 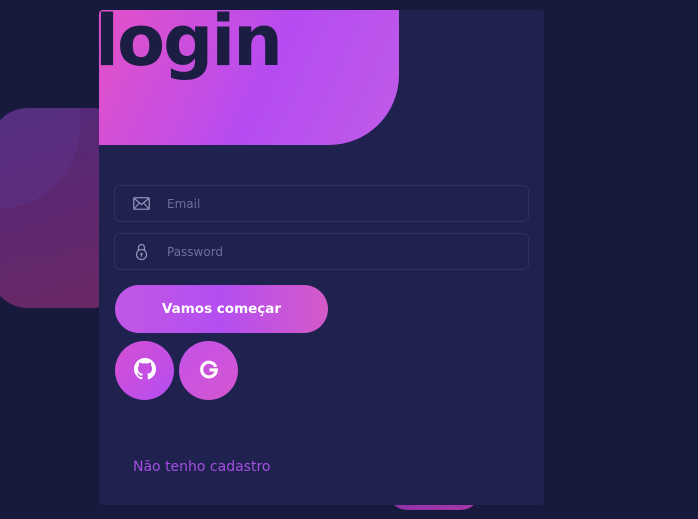 I want to click on github-icon, so click(x=144, y=370).